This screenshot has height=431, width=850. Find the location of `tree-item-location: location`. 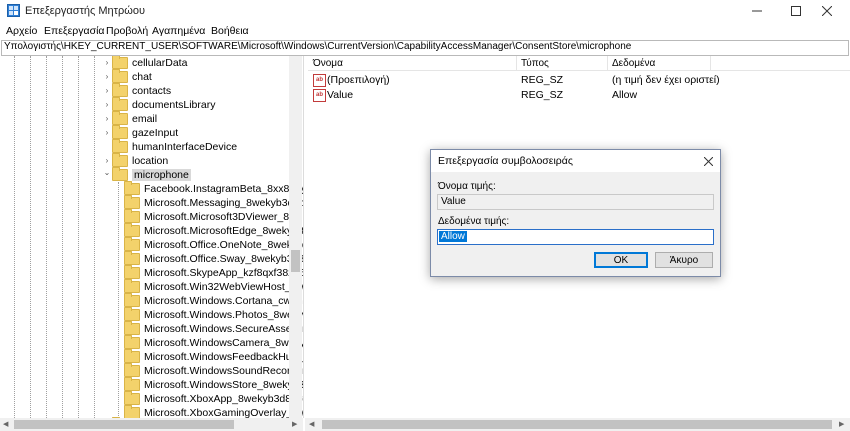

tree-item-location: location is located at coordinates (140, 160).